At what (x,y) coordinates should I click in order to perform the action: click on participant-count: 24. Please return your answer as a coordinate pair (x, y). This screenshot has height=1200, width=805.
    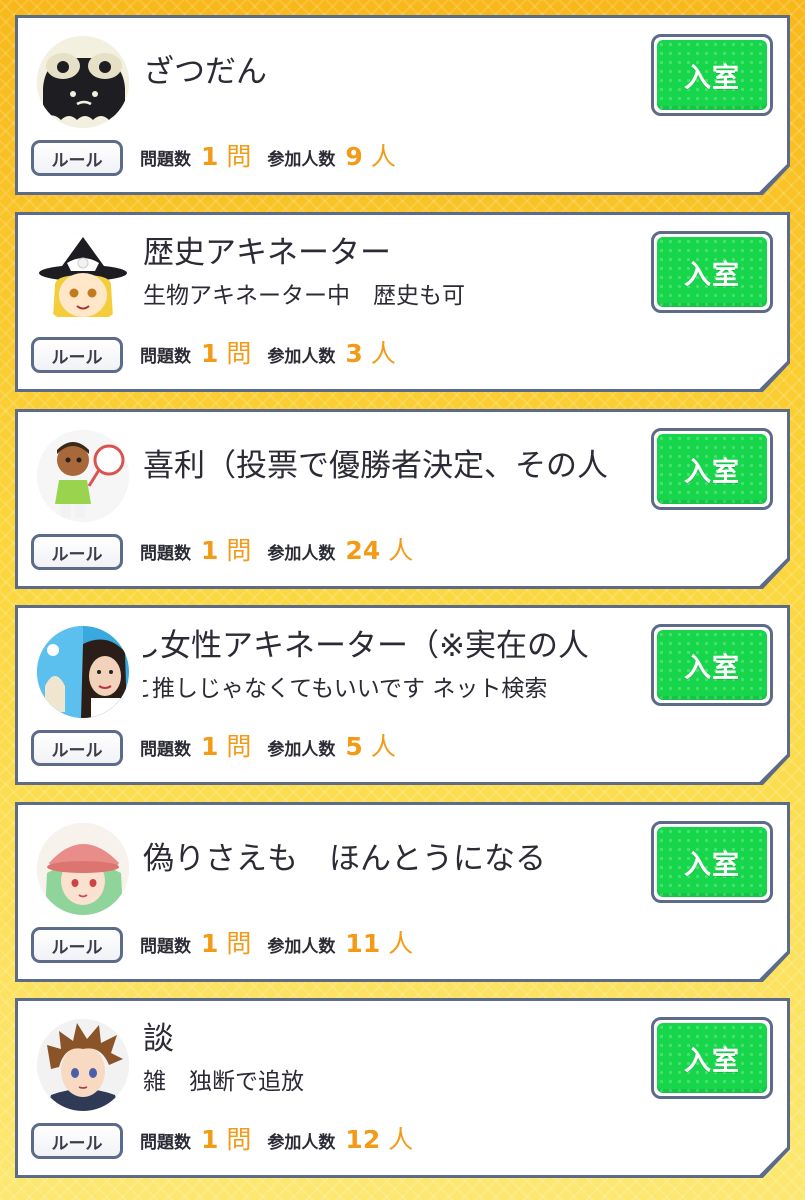
    Looking at the image, I should click on (363, 550).